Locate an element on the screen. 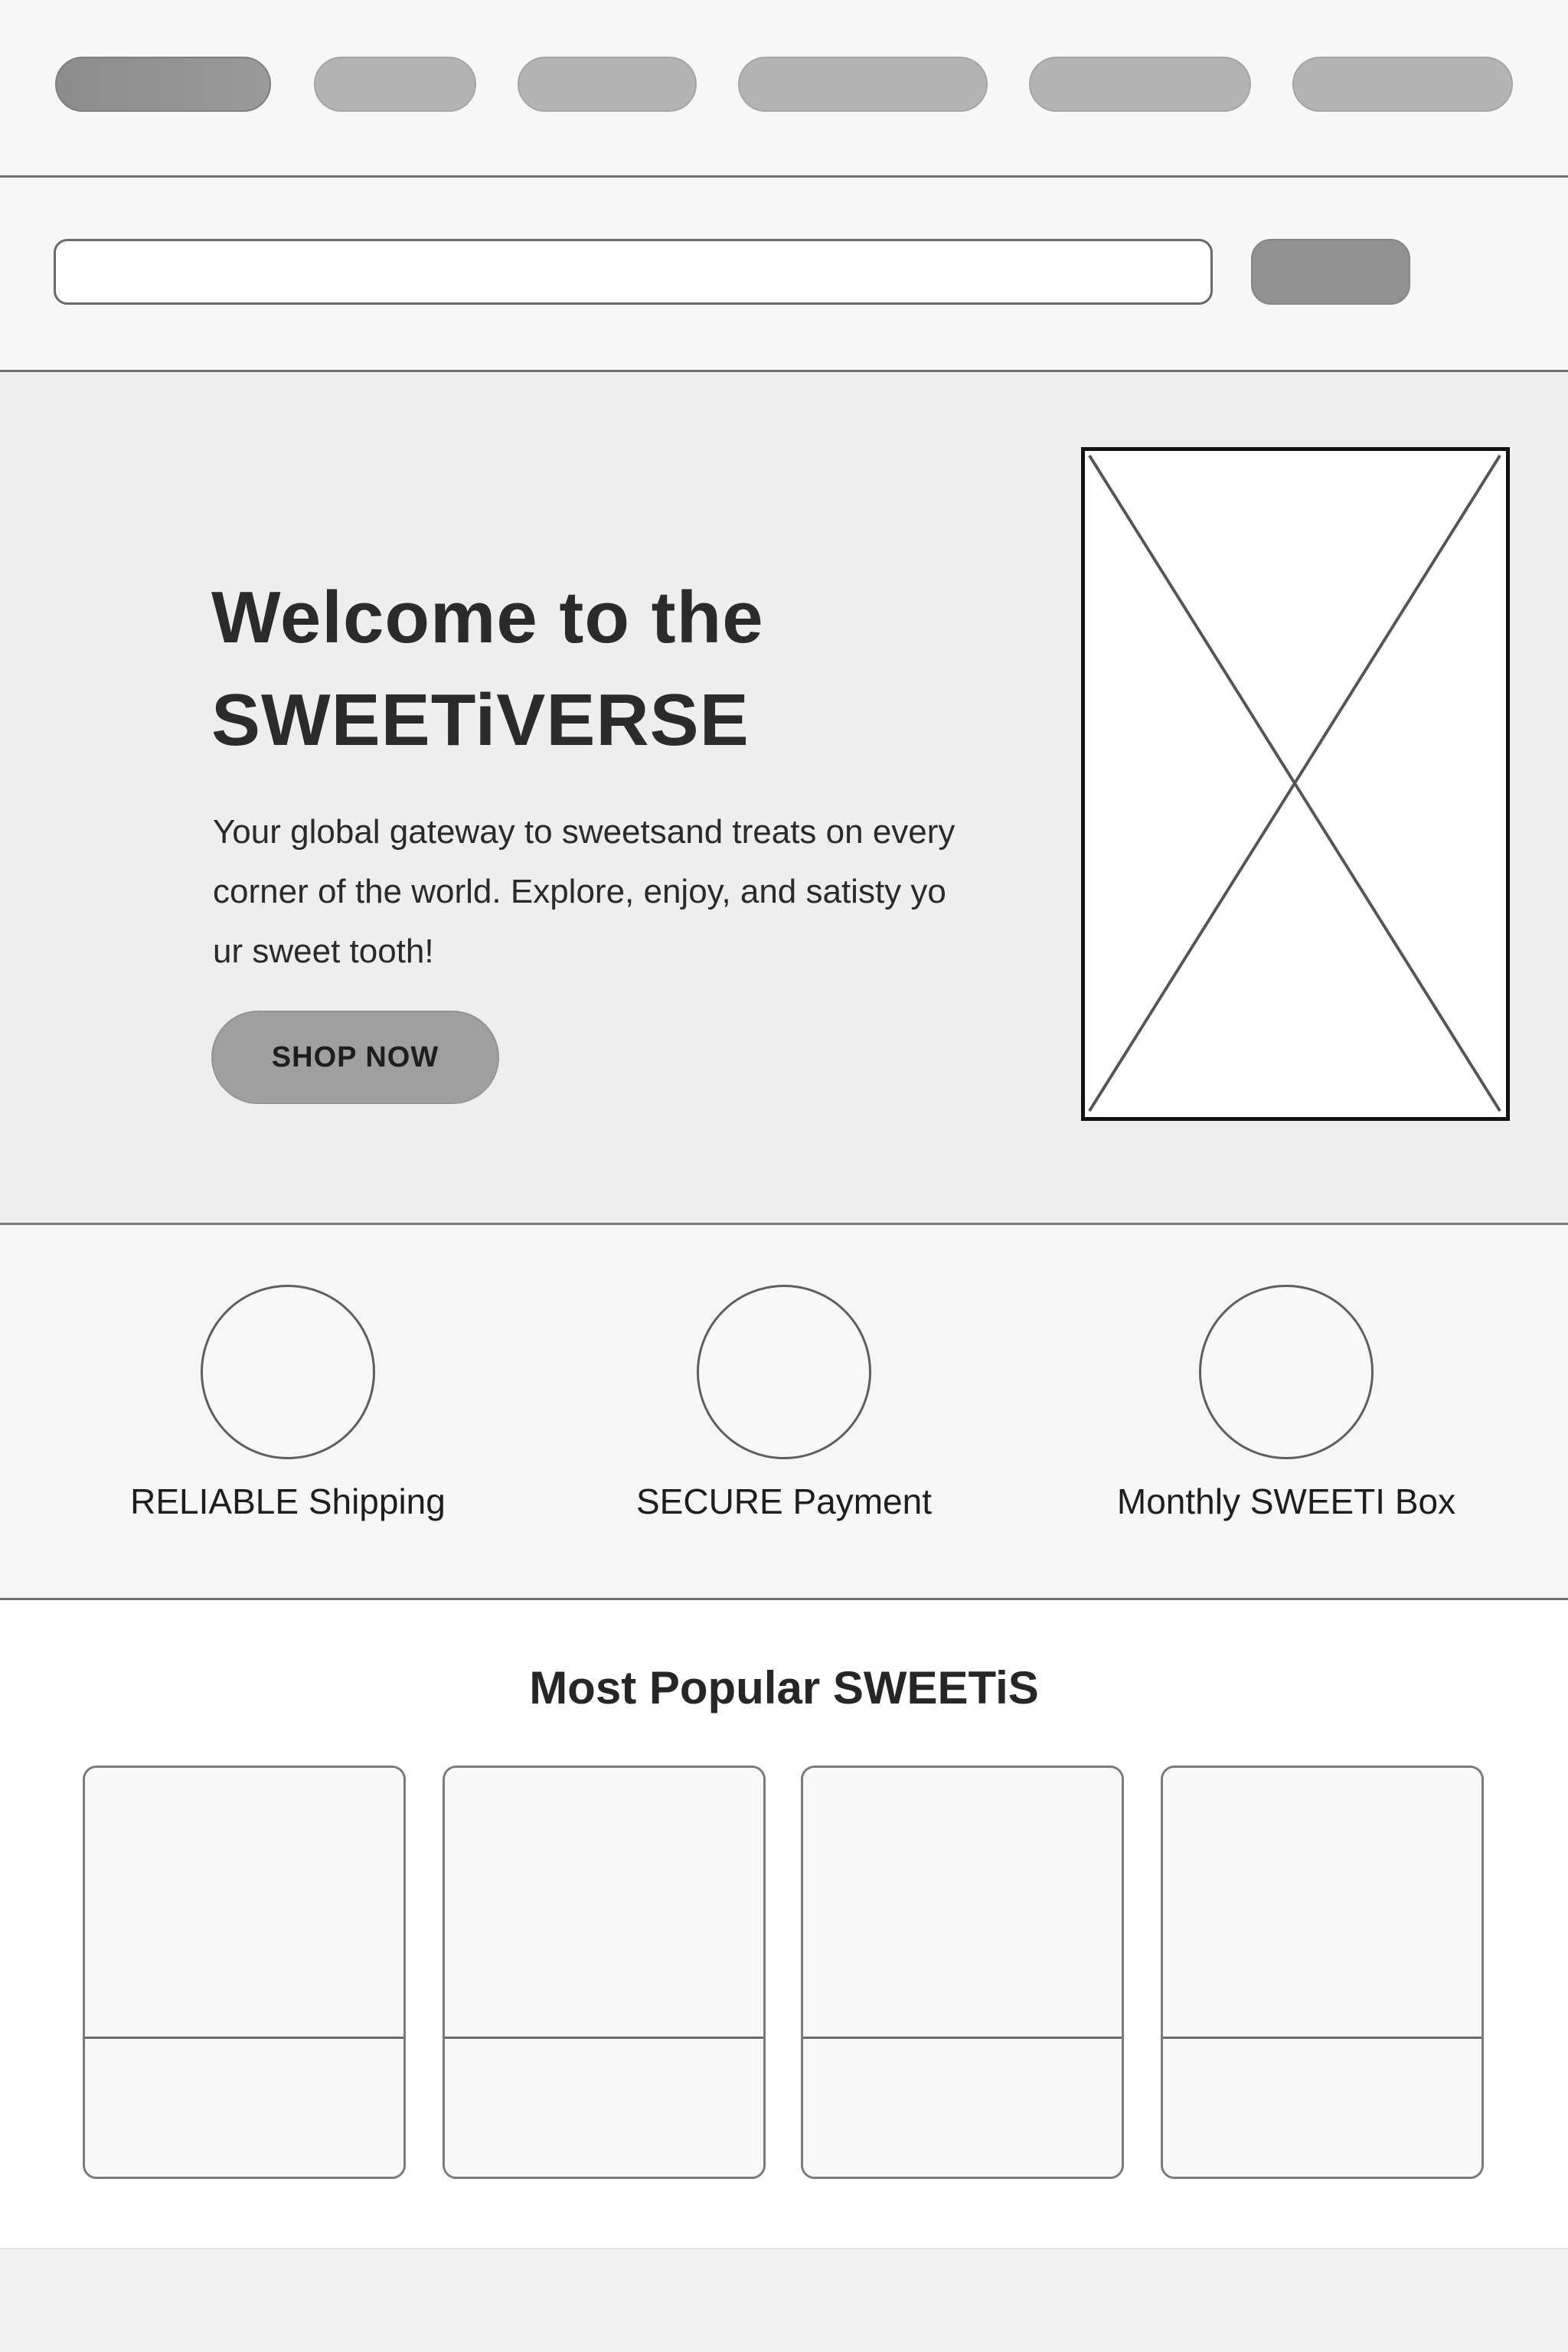 This screenshot has width=1568, height=2352. feature-label: SECURE Payment is located at coordinates (783, 1501).